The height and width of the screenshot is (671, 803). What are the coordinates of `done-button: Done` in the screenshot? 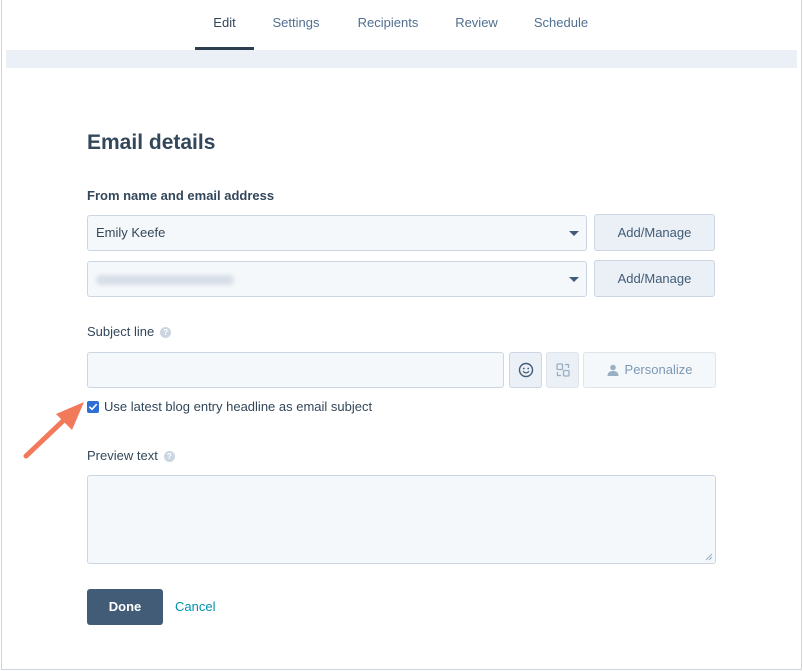 It's located at (125, 607).